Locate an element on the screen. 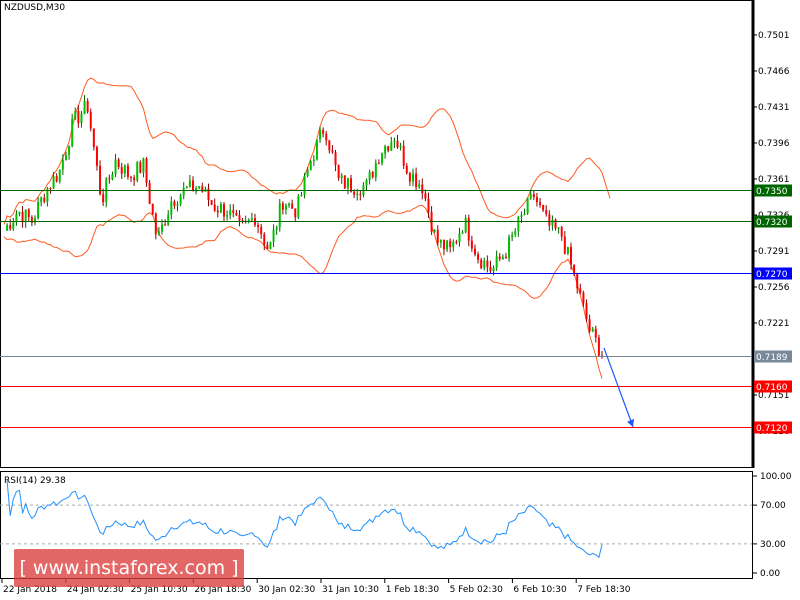 Image resolution: width=800 pixels, height=600 pixels. time-tick-label: 1 Feb 18:30 is located at coordinates (413, 590).